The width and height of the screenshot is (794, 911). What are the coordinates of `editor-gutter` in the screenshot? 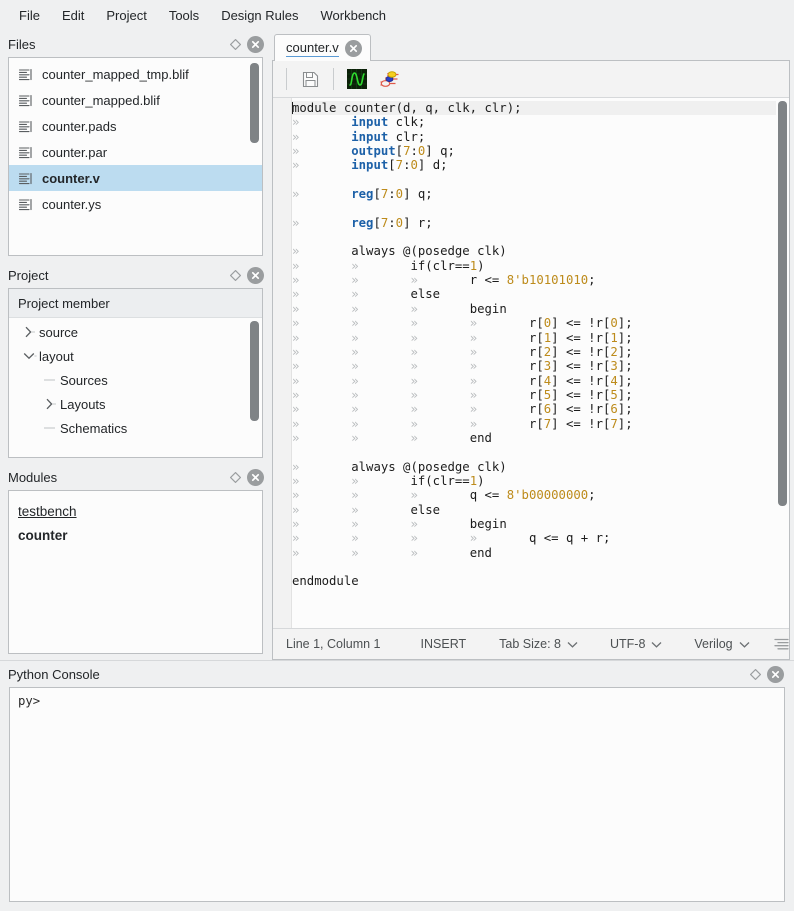 It's located at (282, 363).